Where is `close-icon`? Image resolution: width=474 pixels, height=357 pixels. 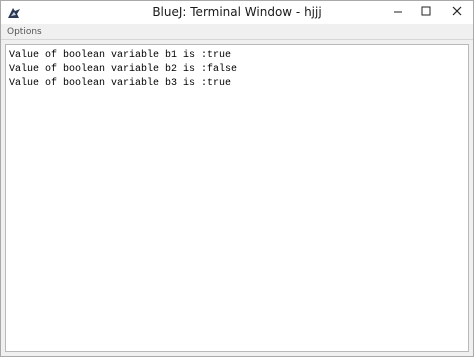 close-icon is located at coordinates (456, 11).